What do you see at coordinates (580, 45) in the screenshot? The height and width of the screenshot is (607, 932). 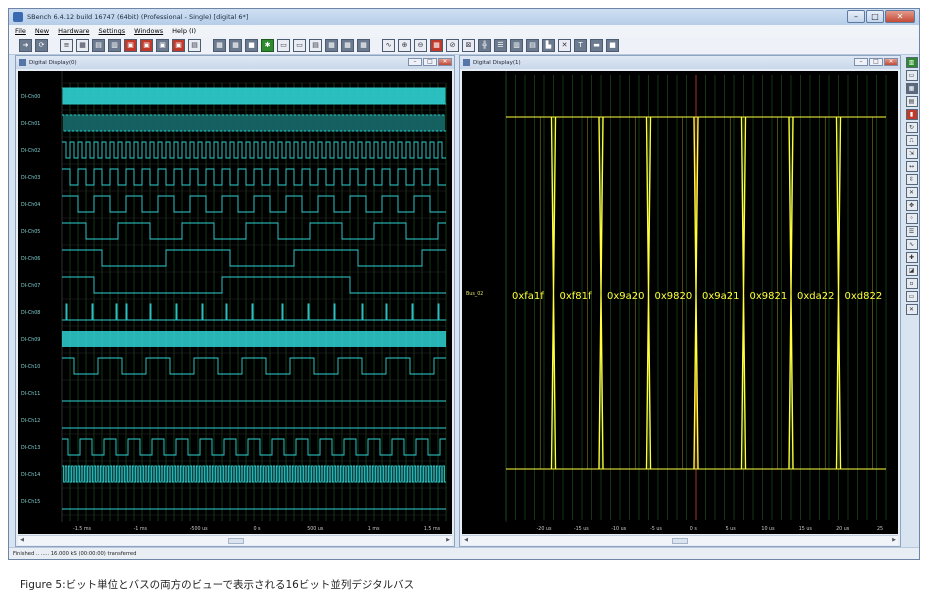 I see `t-icon: T` at bounding box center [580, 45].